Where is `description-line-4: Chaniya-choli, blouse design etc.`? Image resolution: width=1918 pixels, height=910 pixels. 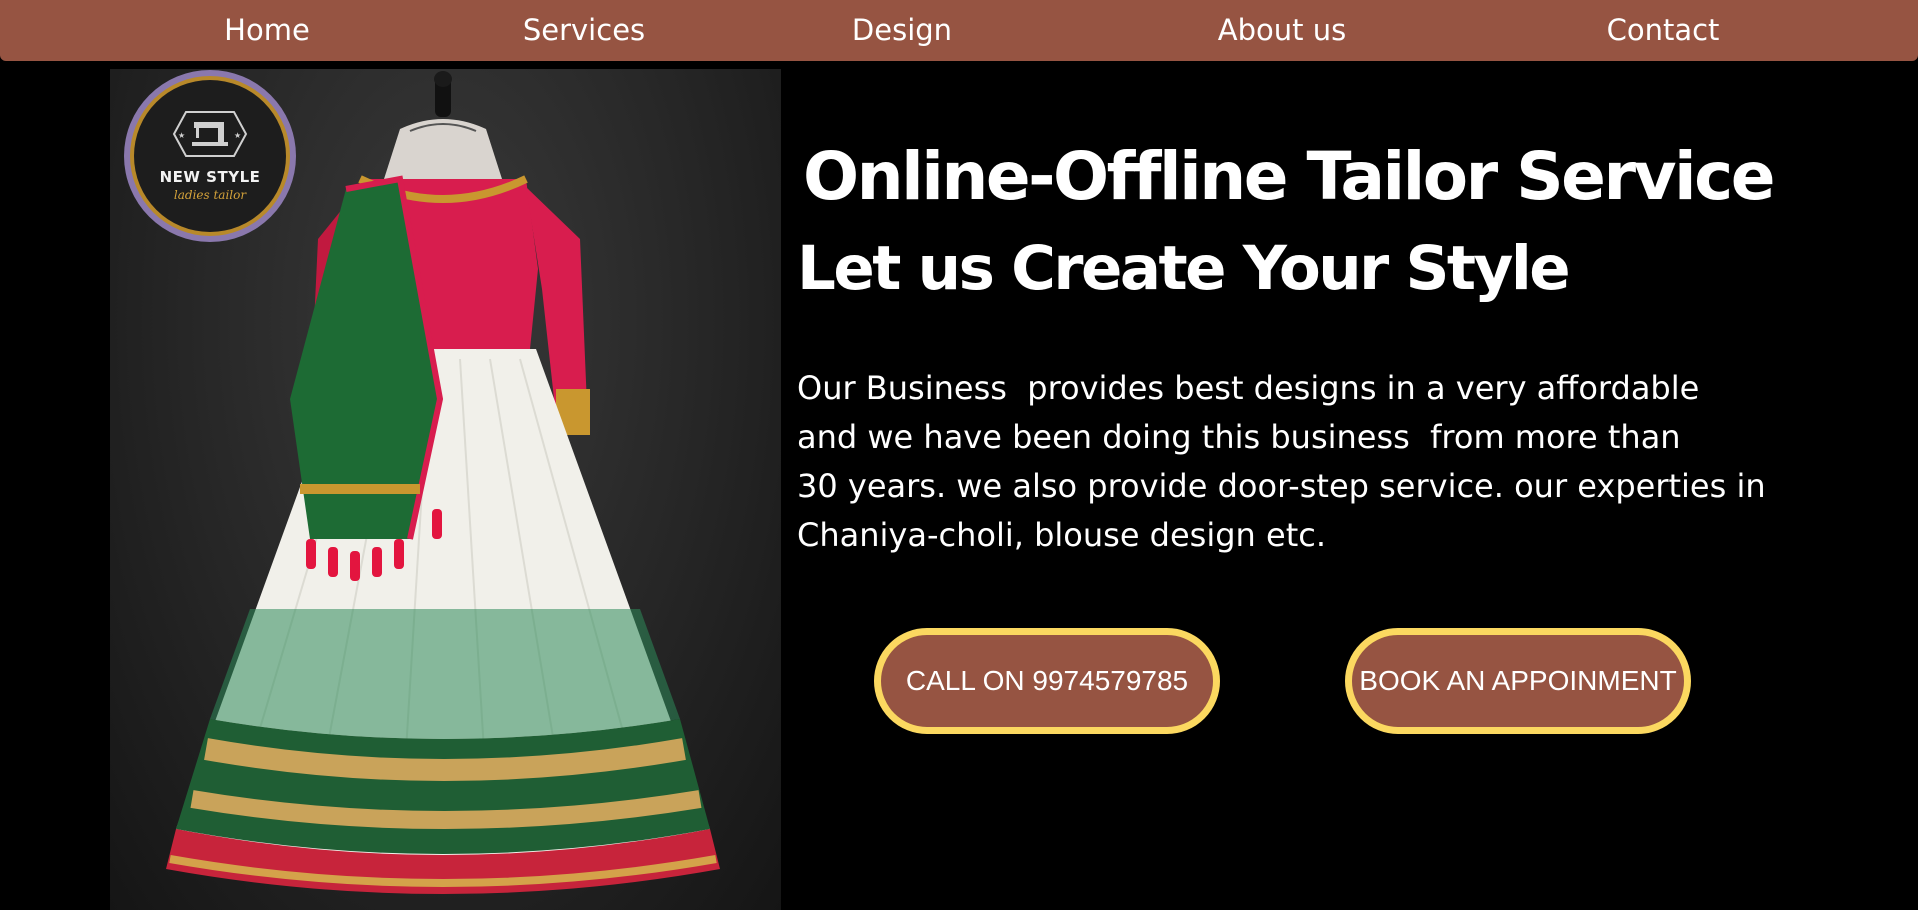 description-line-4: Chaniya-choli, blouse design etc. is located at coordinates (1061, 535).